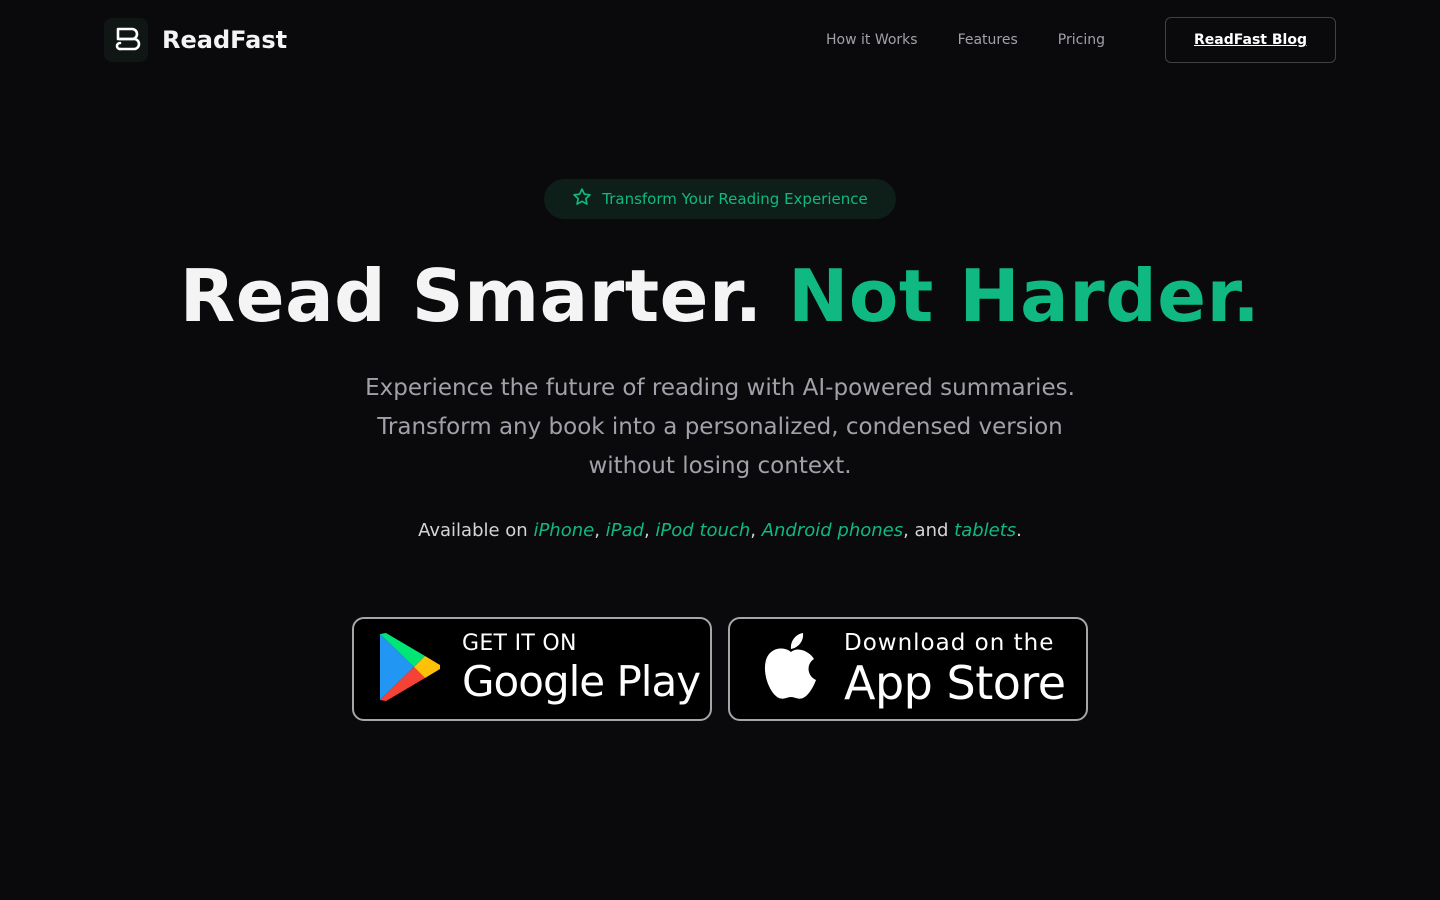  What do you see at coordinates (929, 530) in the screenshot?
I see `availability-and: , and` at bounding box center [929, 530].